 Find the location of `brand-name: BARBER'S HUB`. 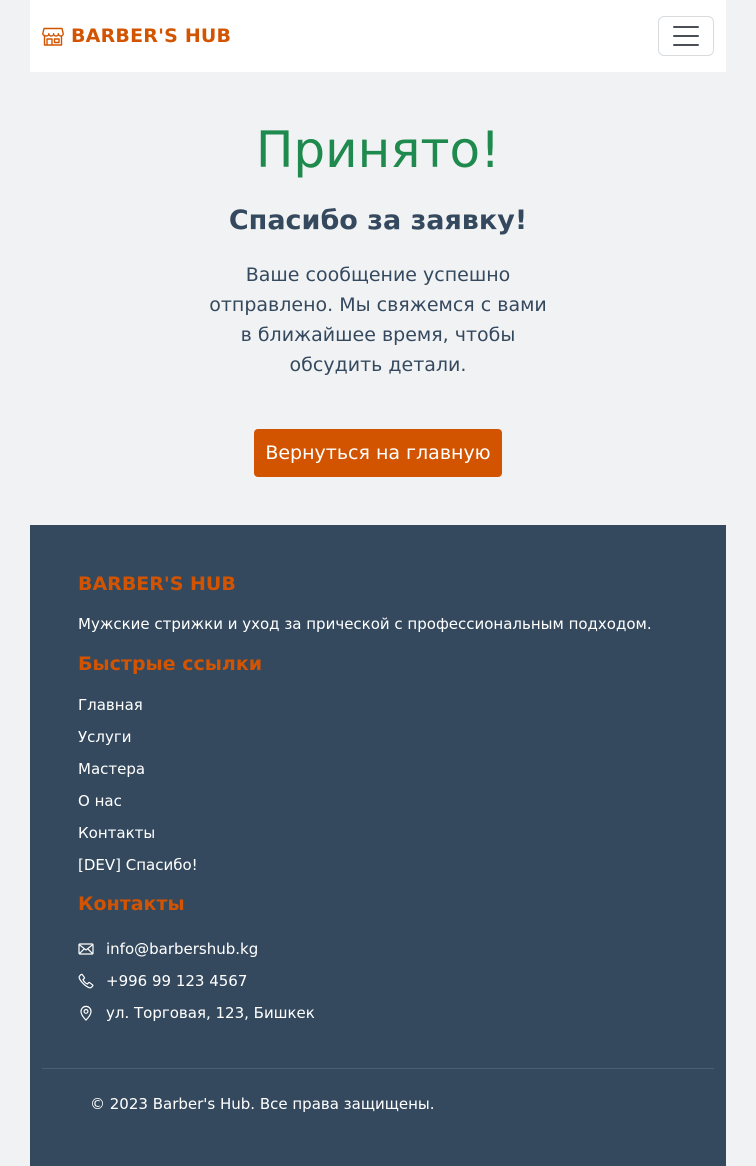

brand-name: BARBER'S HUB is located at coordinates (151, 36).